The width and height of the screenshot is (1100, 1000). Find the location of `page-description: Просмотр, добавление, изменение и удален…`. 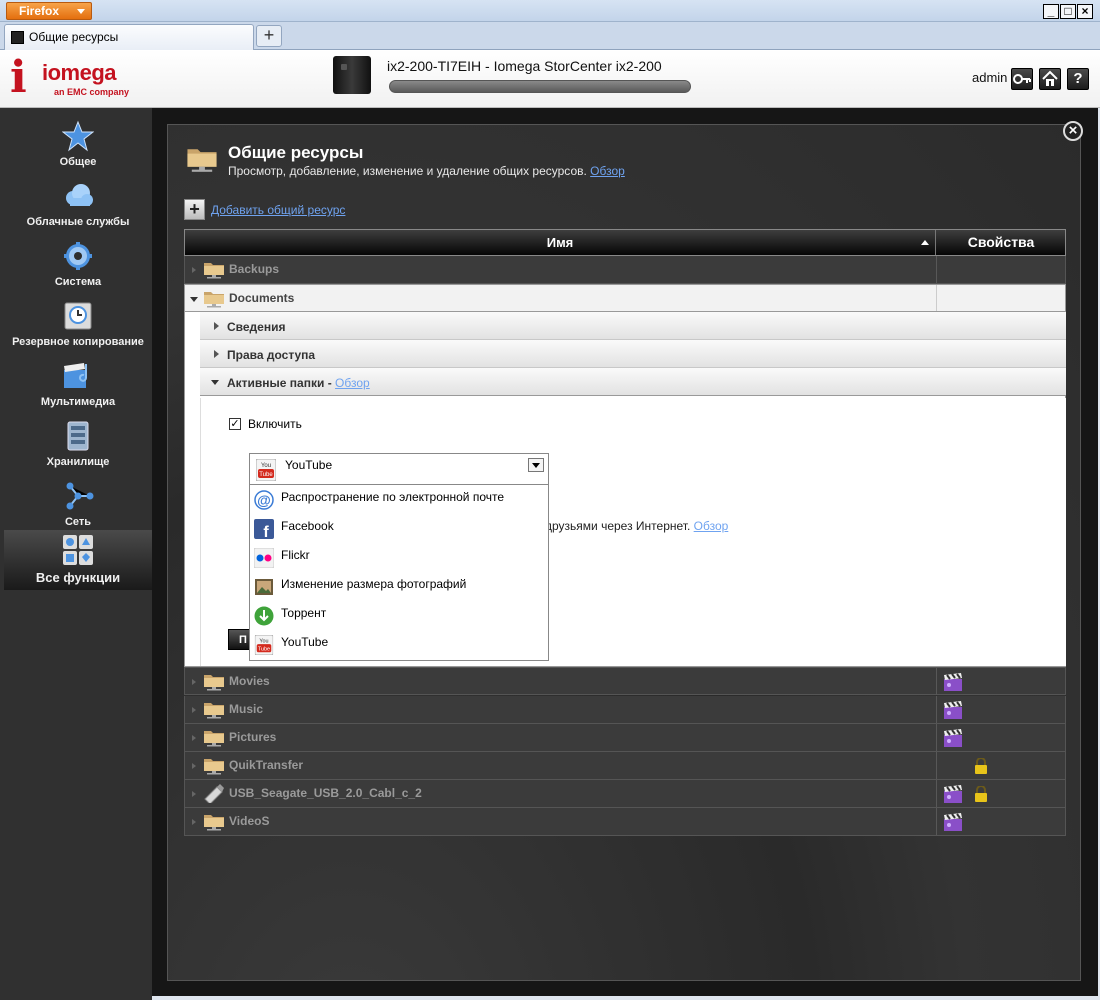

page-description: Просмотр, добавление, изменение и удален… is located at coordinates (407, 171).